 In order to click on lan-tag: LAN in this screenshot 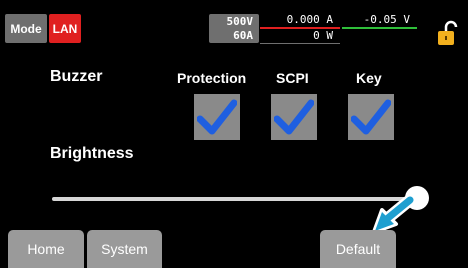, I will do `click(65, 28)`.